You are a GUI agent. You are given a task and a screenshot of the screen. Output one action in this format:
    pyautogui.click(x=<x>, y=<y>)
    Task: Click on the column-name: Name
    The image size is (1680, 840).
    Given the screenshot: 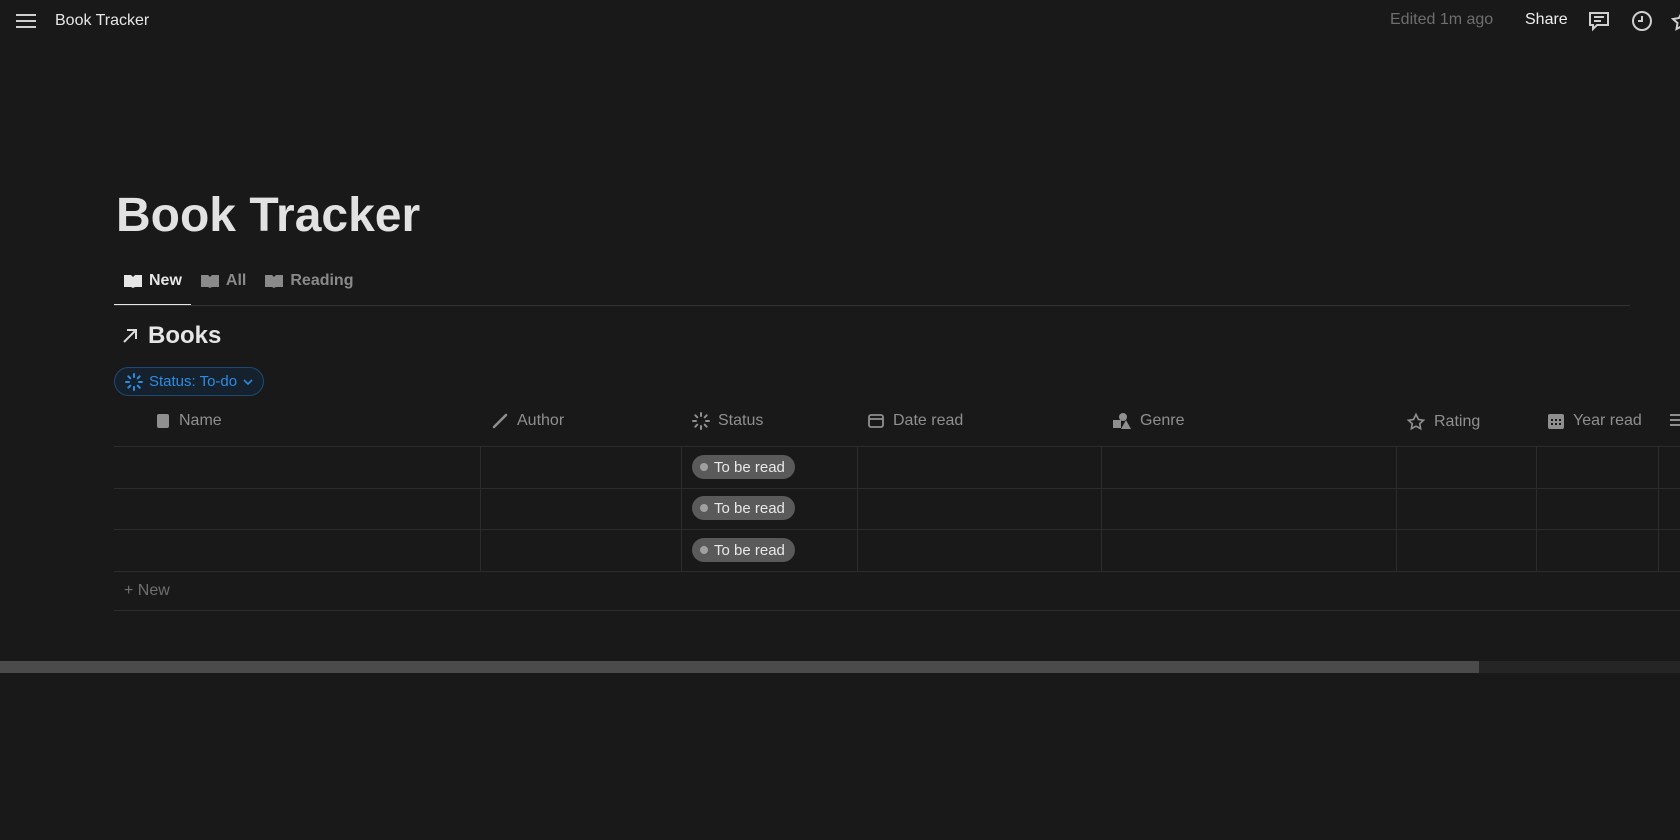 What is the action you would take?
    pyautogui.click(x=188, y=421)
    